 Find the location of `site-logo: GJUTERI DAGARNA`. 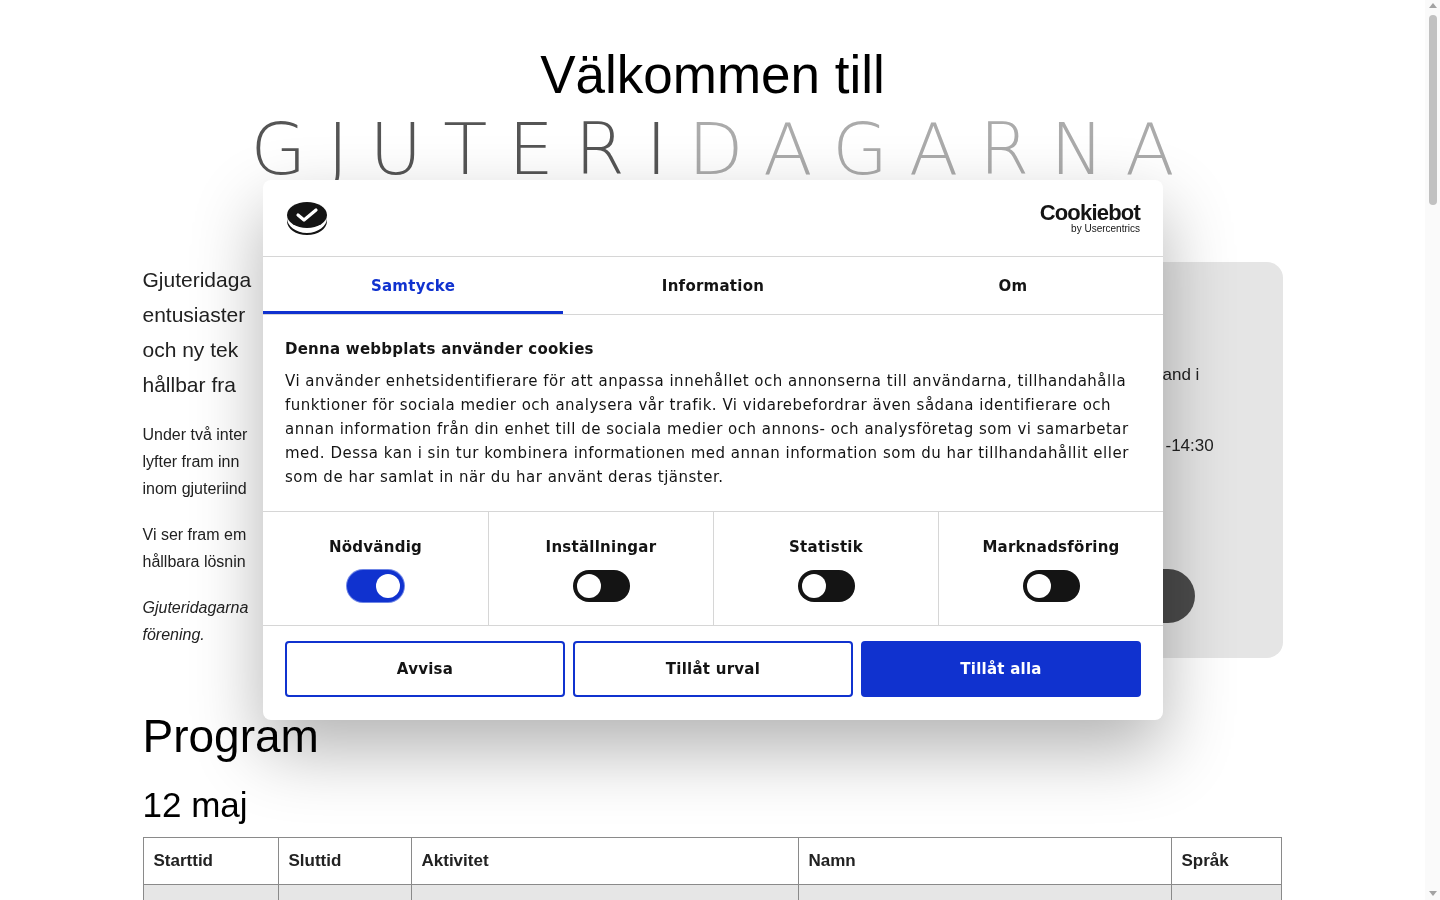

site-logo: GJUTERI DAGARNA is located at coordinates (722, 149).